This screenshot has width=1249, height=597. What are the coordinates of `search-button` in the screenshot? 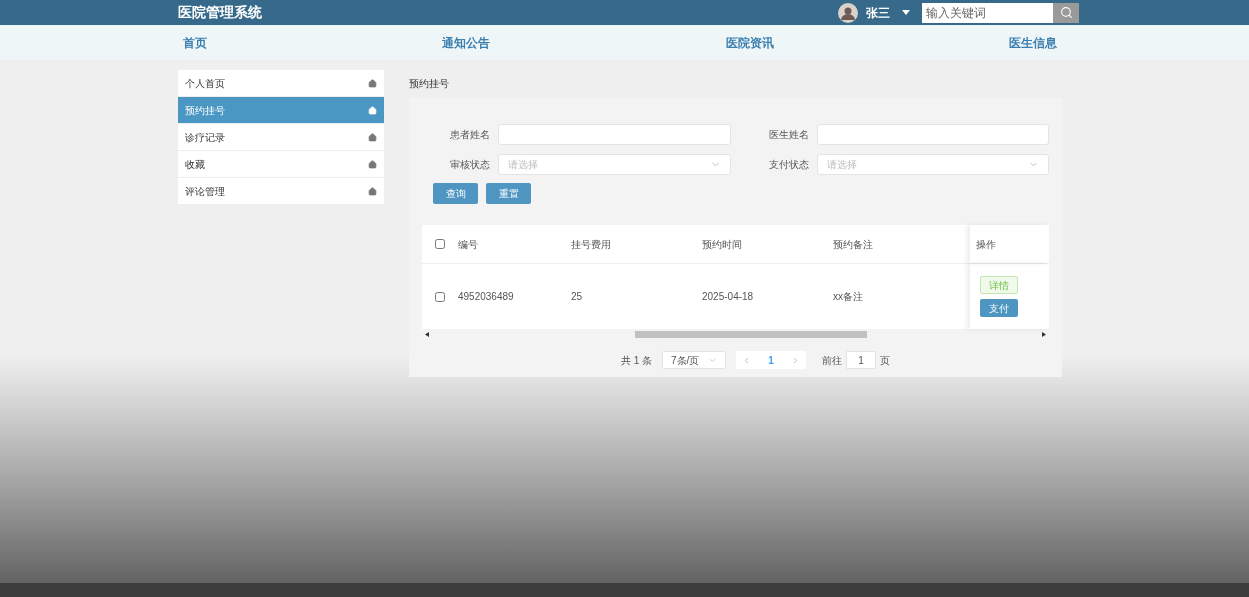 It's located at (1066, 12).